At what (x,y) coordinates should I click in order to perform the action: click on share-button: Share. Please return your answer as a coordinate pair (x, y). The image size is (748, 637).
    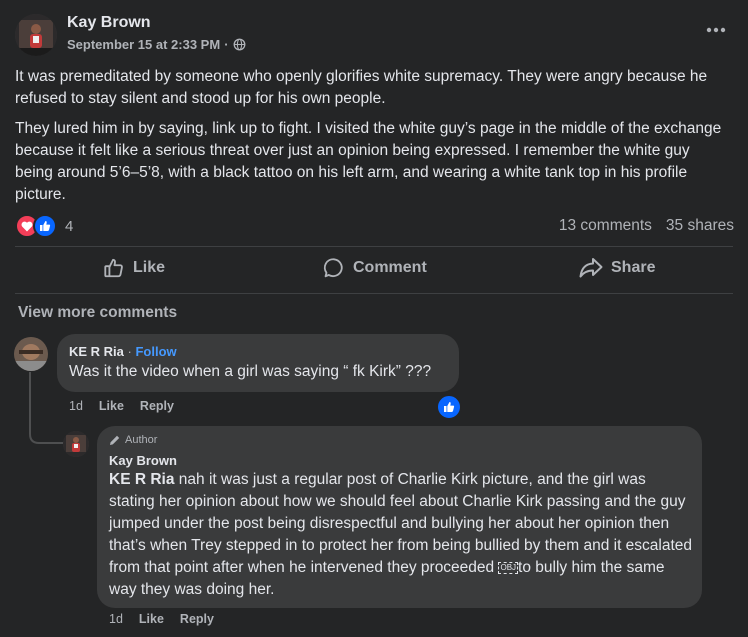
    Looking at the image, I should click on (617, 268).